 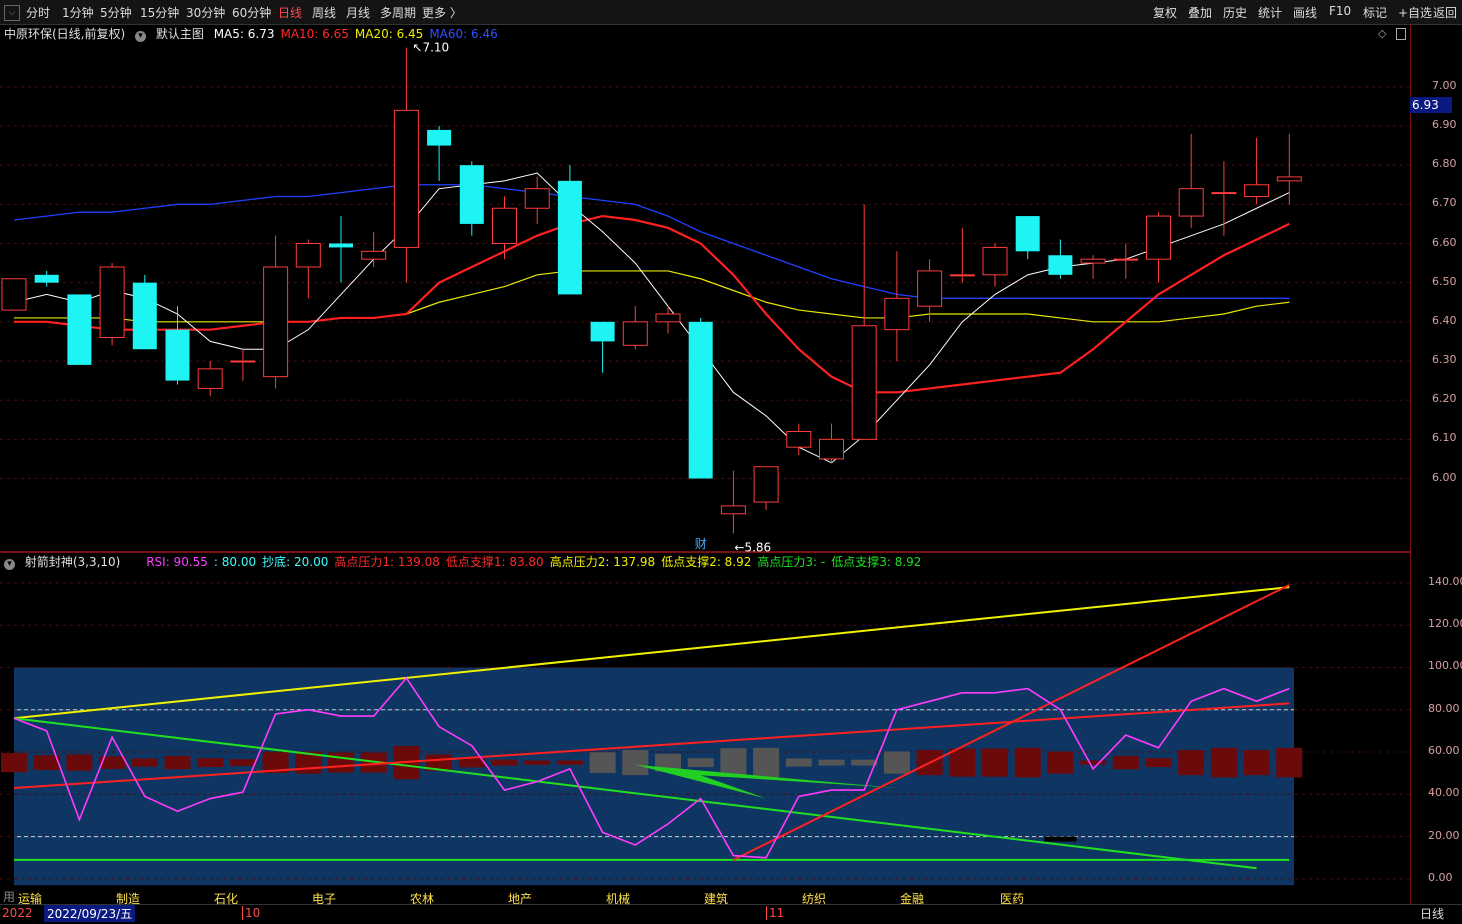 I want to click on bottom-bar, so click(x=731, y=914).